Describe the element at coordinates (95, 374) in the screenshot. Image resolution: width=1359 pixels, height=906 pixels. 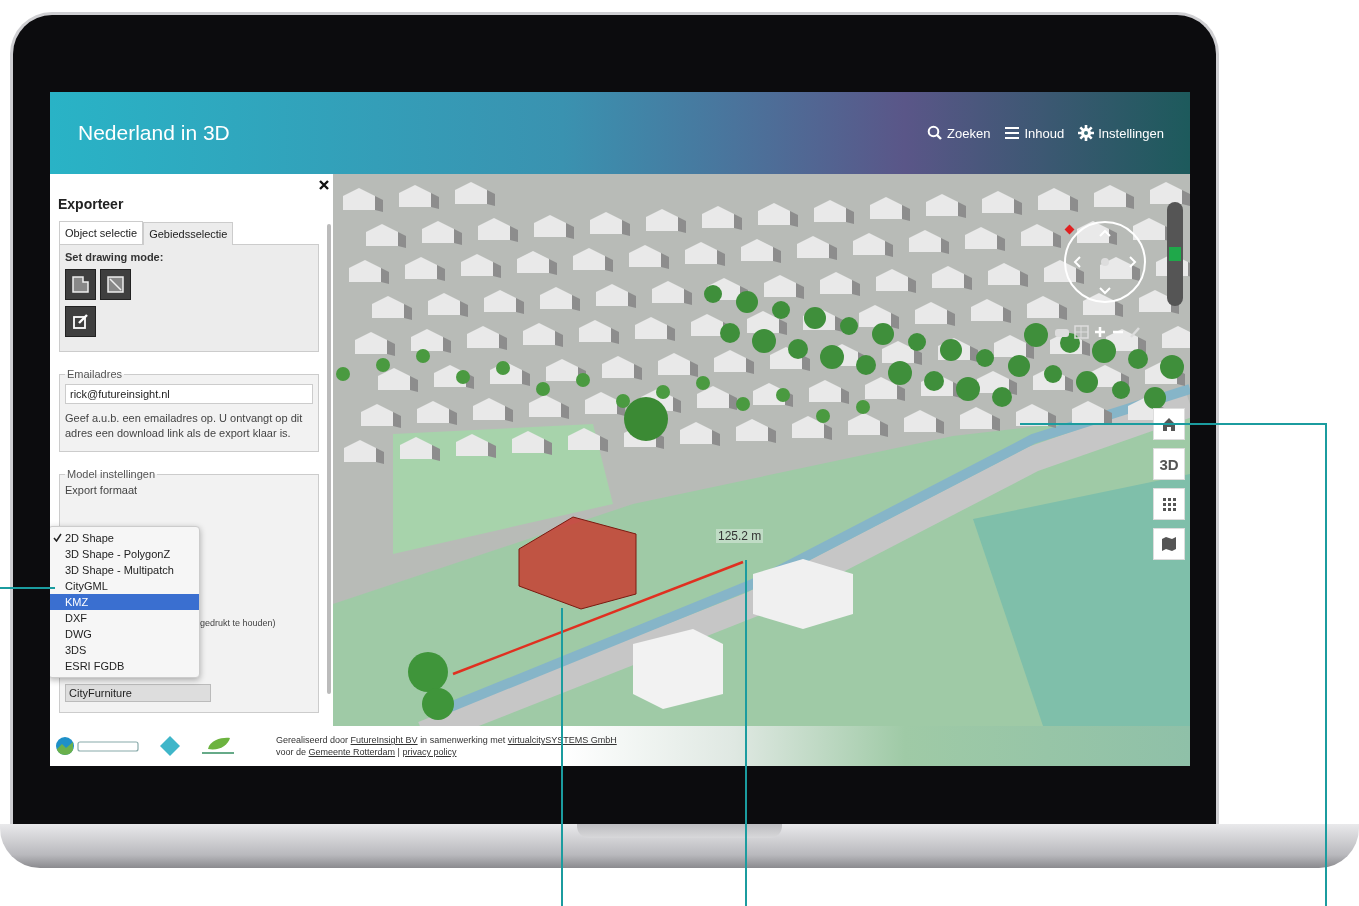
I see `fieldset-legend: Emailadres` at that location.